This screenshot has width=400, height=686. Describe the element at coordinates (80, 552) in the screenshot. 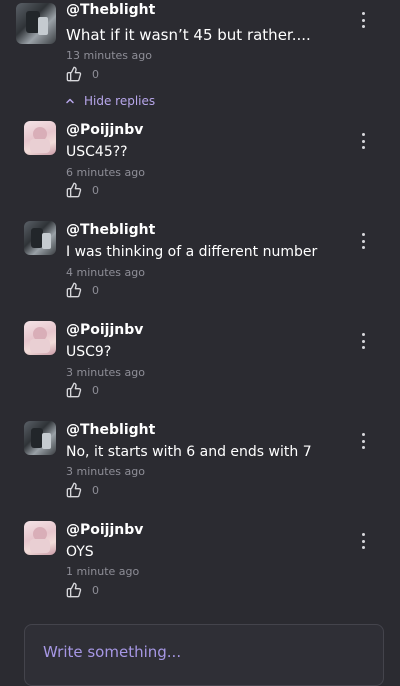

I see `comment-text: OYS` at that location.